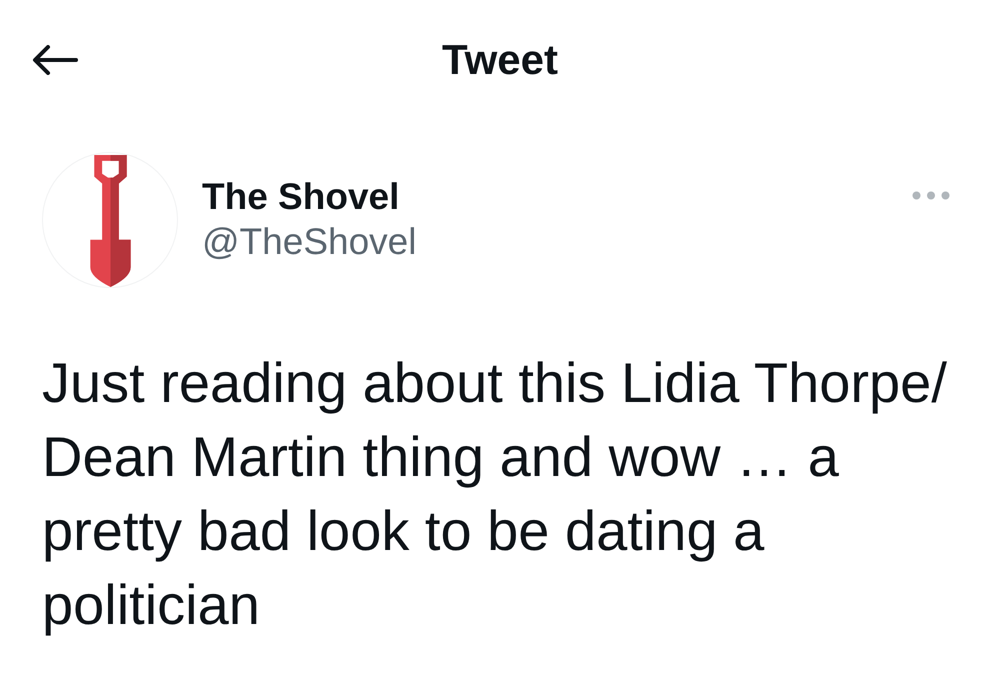 The height and width of the screenshot is (696, 1000). I want to click on author-name: The Shovel, so click(301, 197).